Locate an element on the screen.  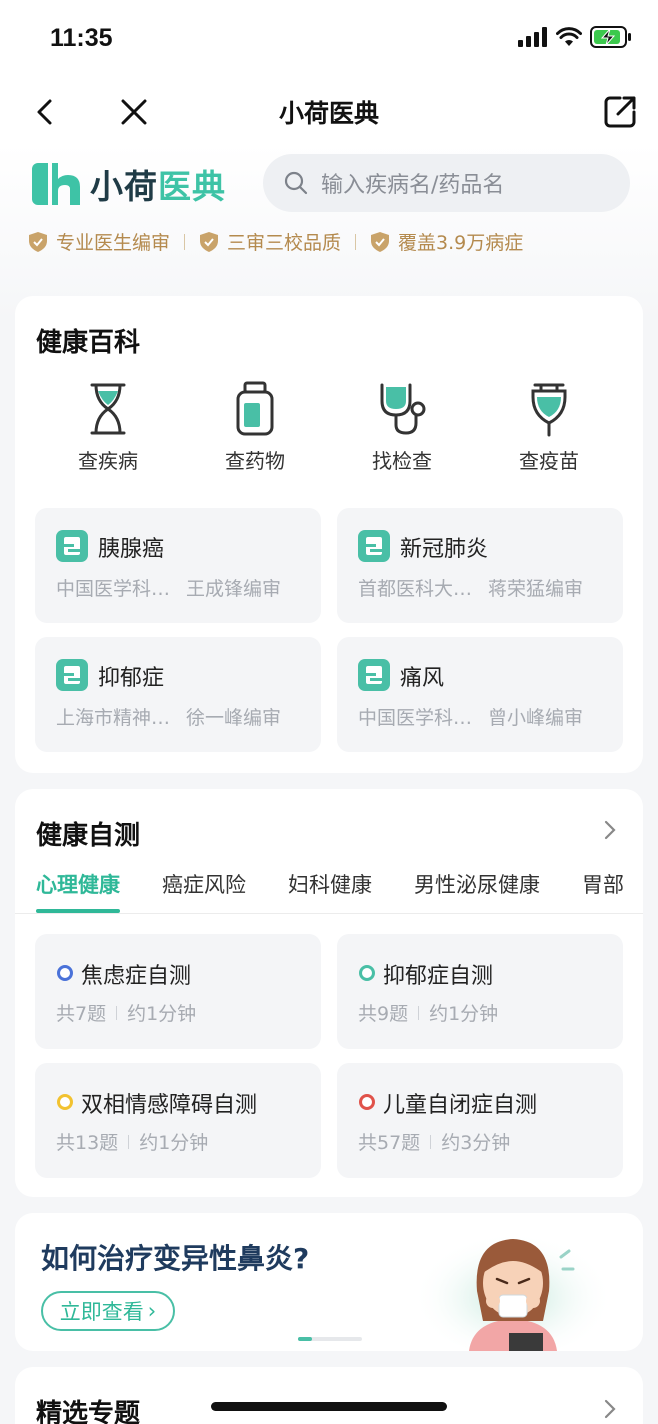
category-medicine: 查药物 is located at coordinates (255, 427).